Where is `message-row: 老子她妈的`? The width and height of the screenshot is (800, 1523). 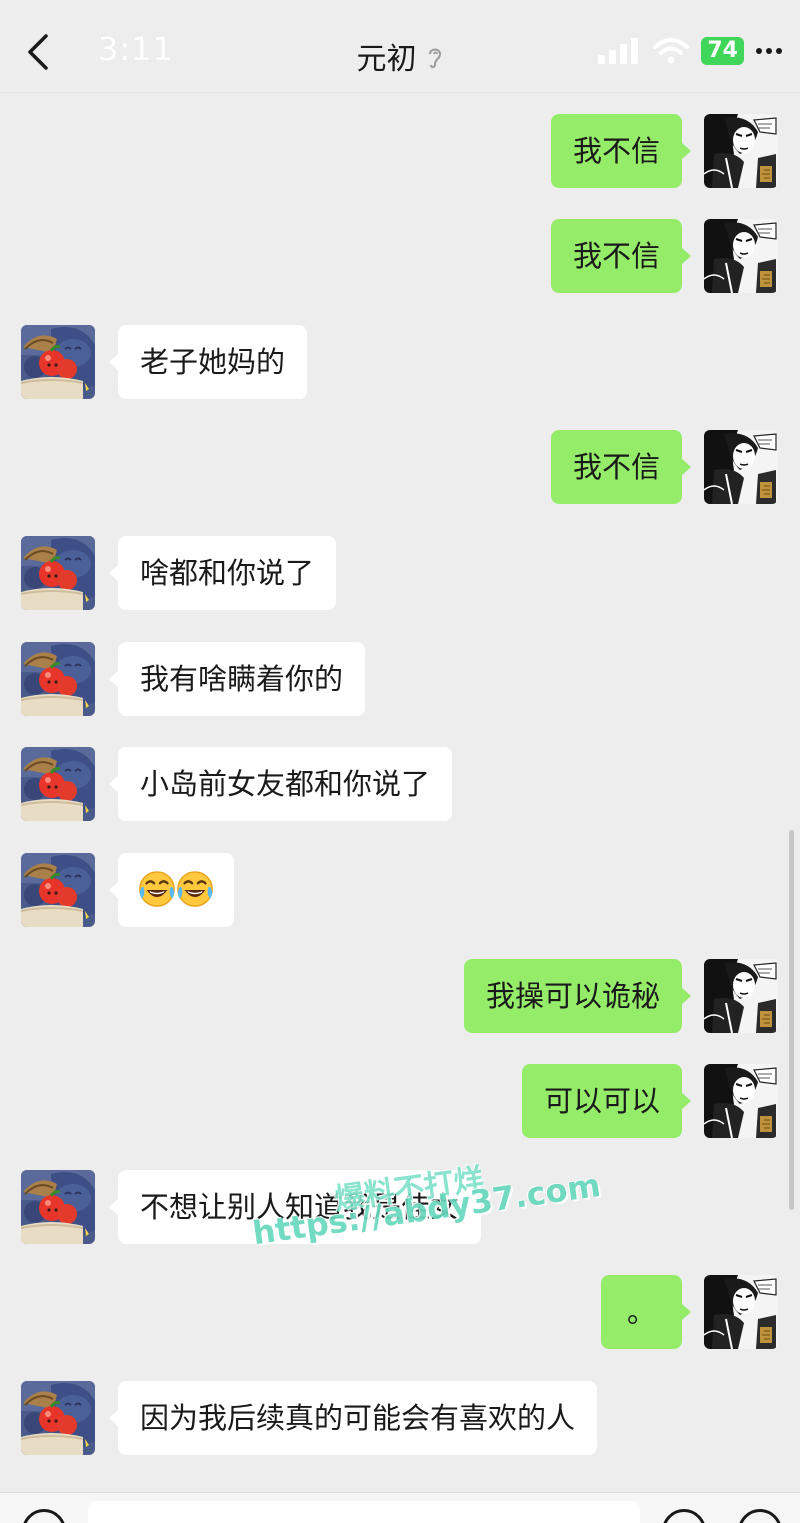
message-row: 老子她妈的 is located at coordinates (400, 362).